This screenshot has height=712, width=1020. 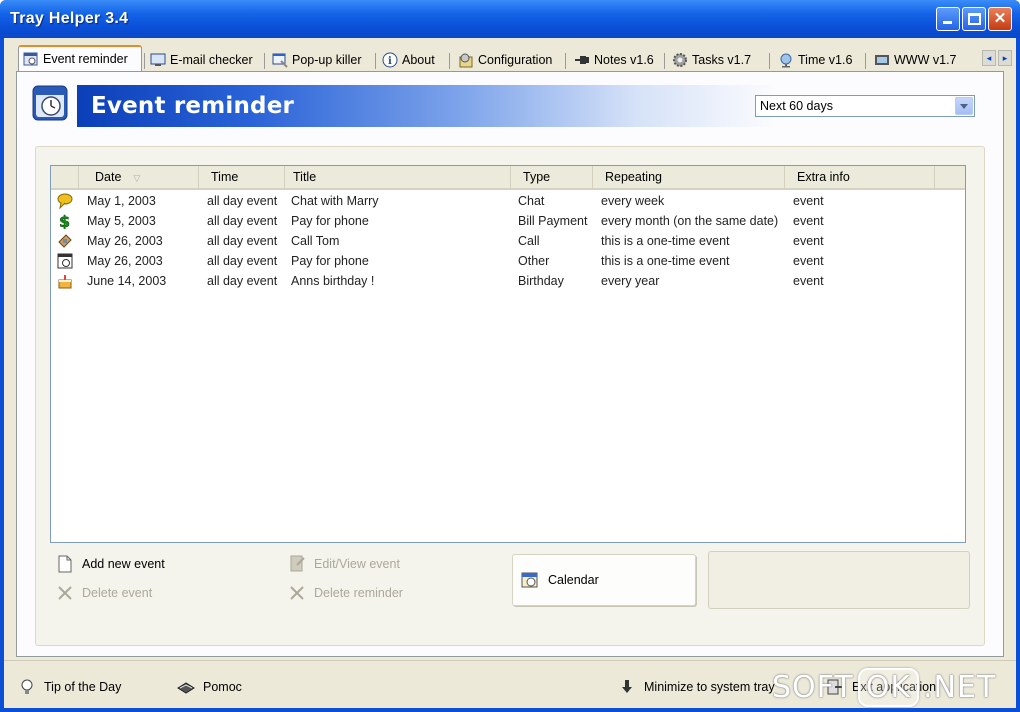 I want to click on cell-type: Chat, so click(x=531, y=201).